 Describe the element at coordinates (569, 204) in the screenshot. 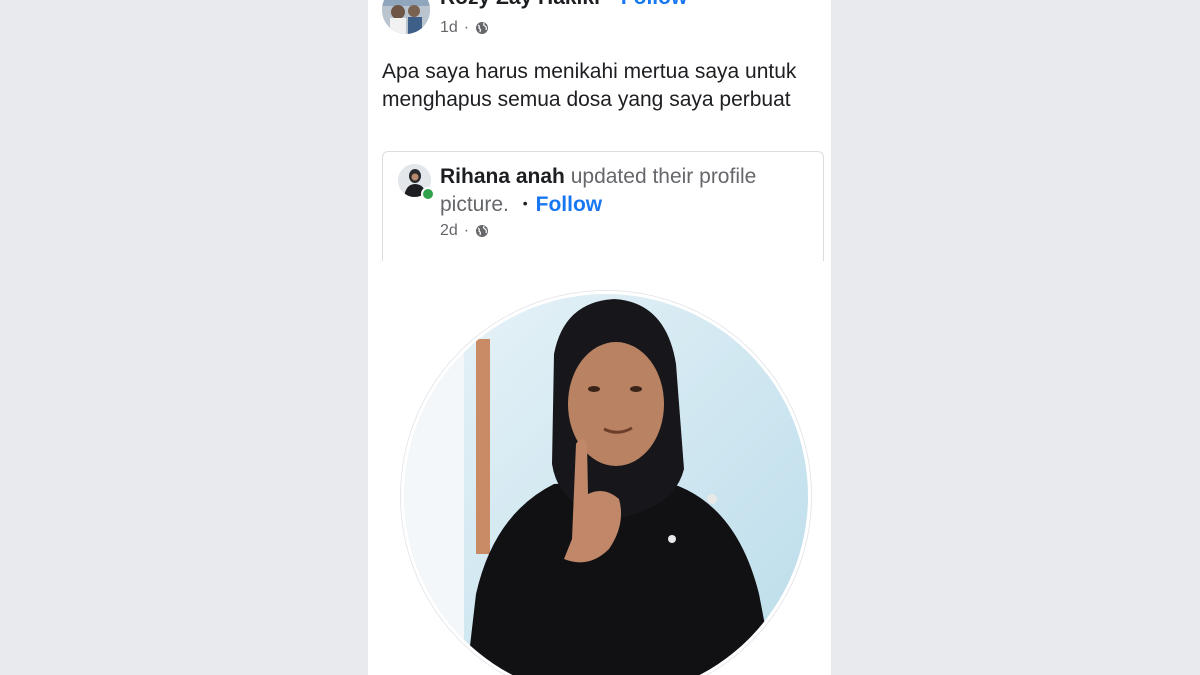

I see `shared-follow-button: Follow` at that location.